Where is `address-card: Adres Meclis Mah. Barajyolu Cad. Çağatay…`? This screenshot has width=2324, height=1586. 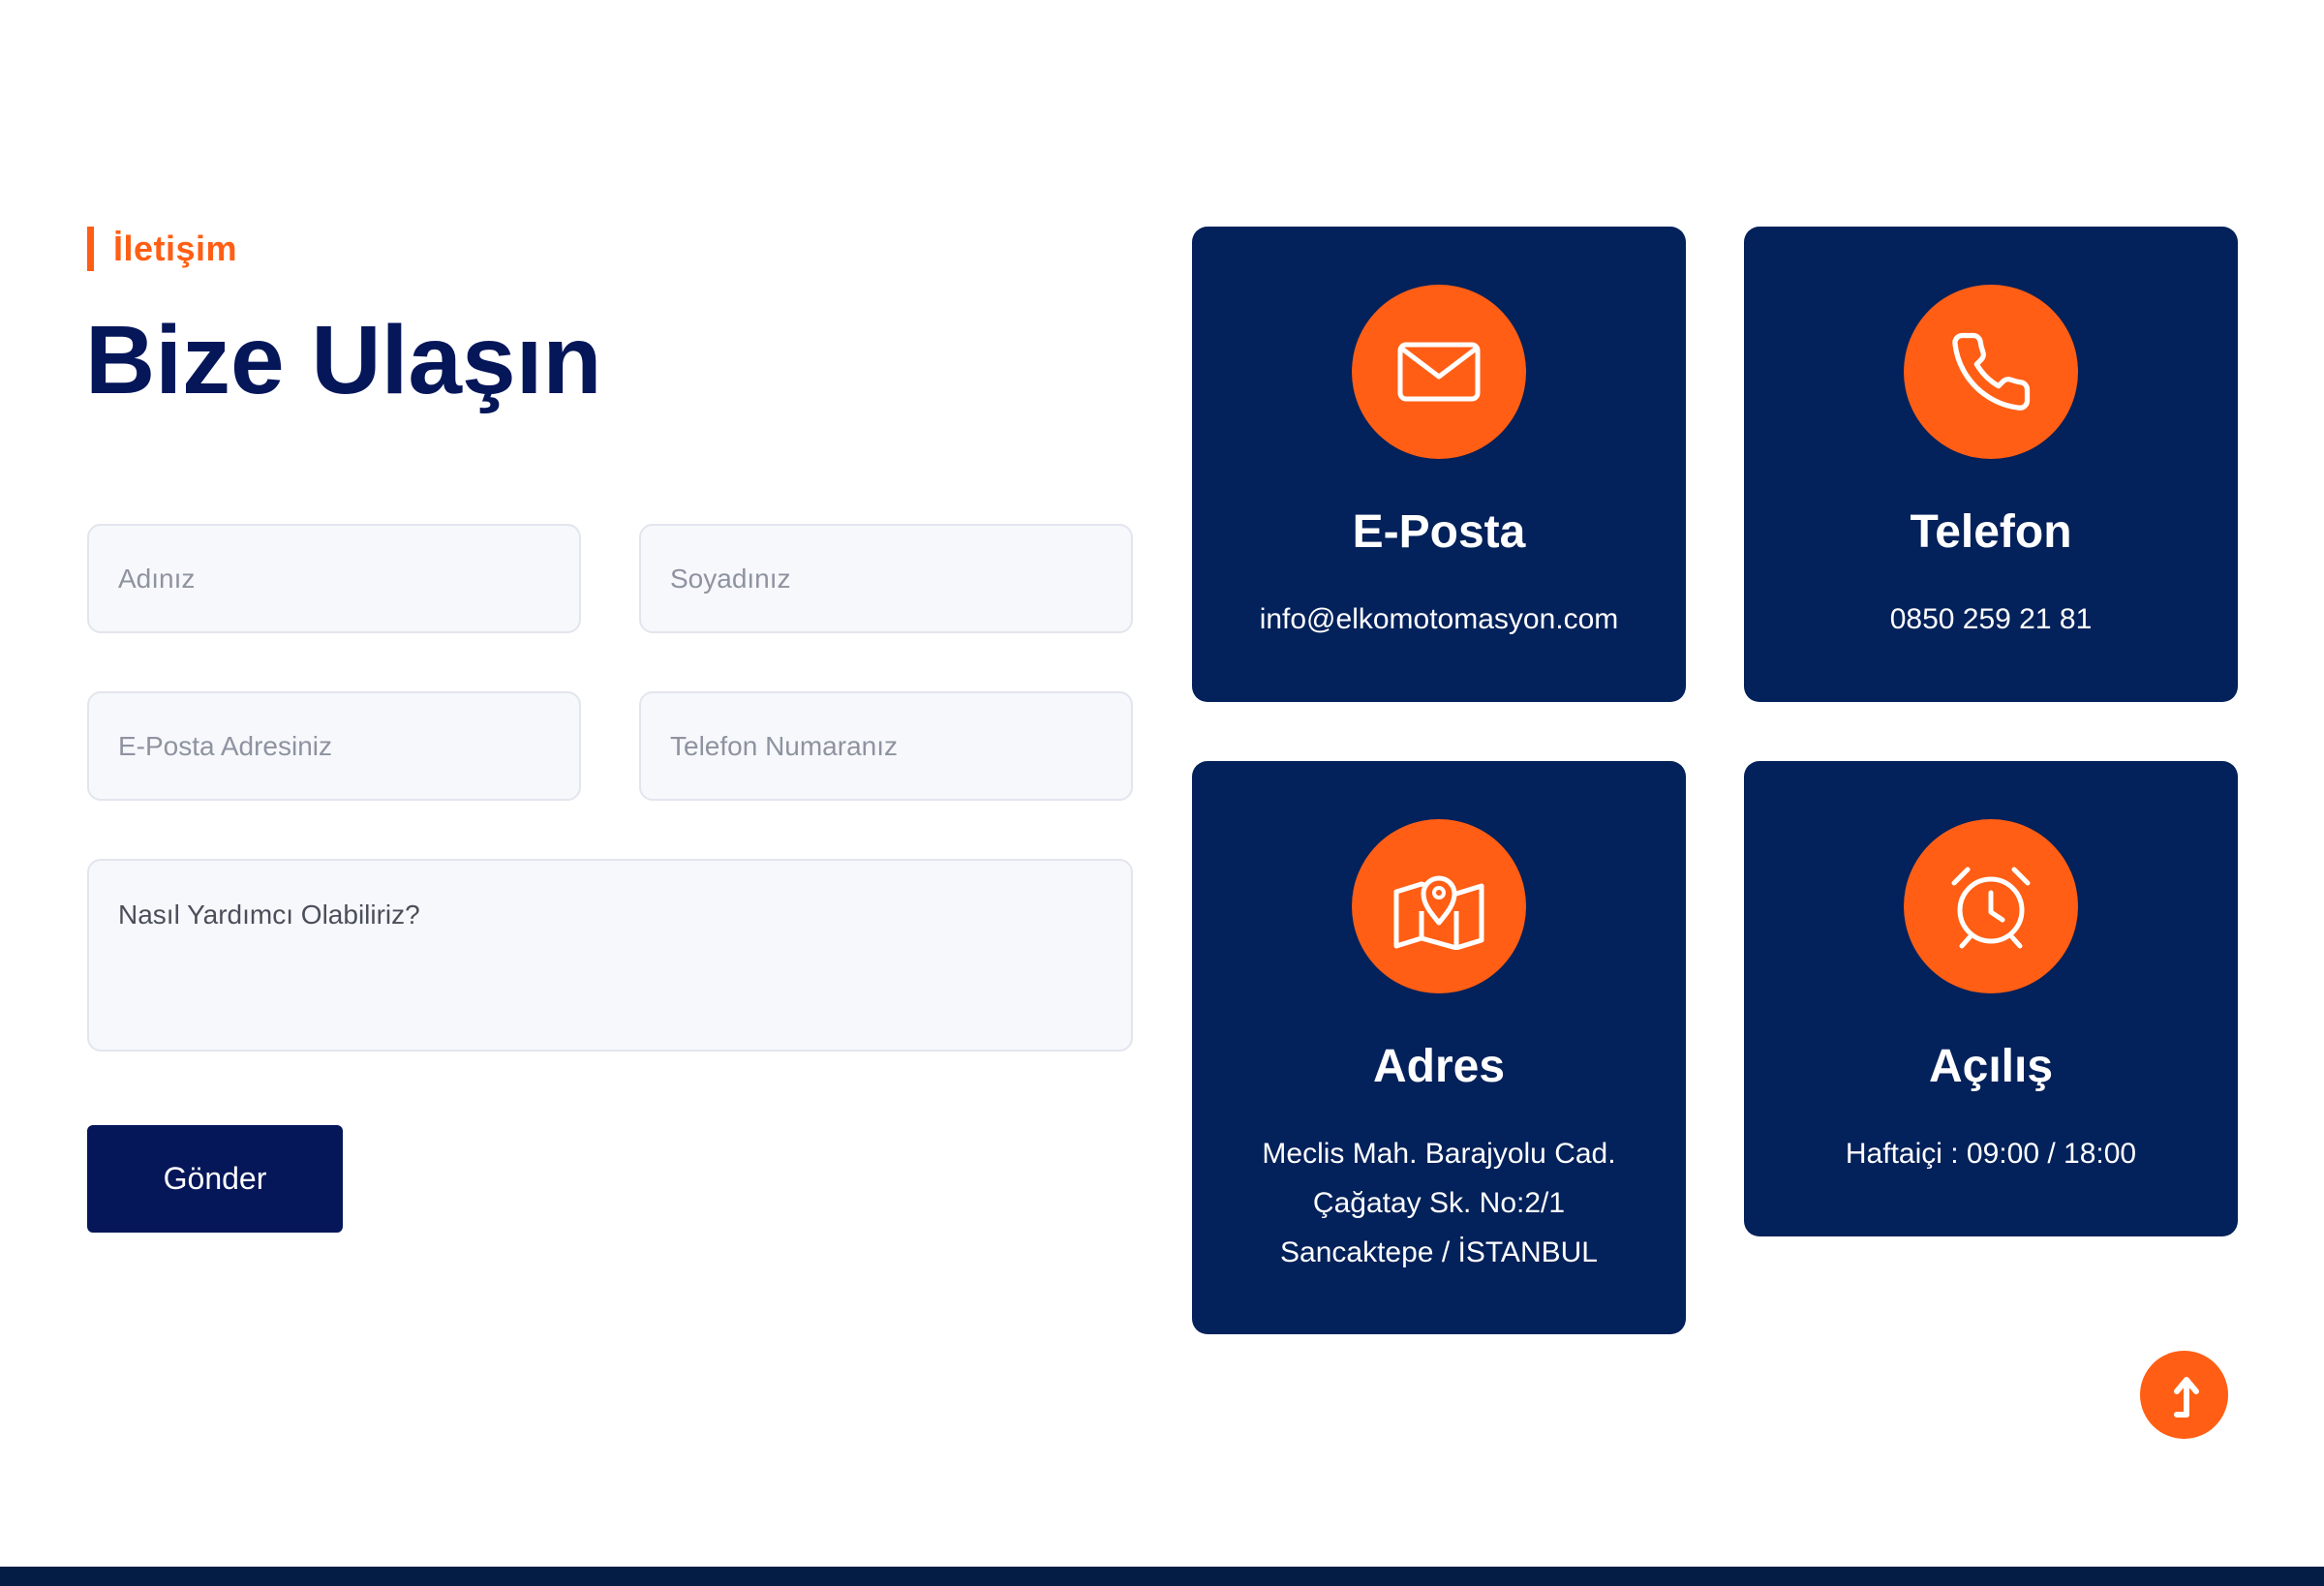
address-card: Adres Meclis Mah. Barajyolu Cad. Çağatay… is located at coordinates (1439, 1047).